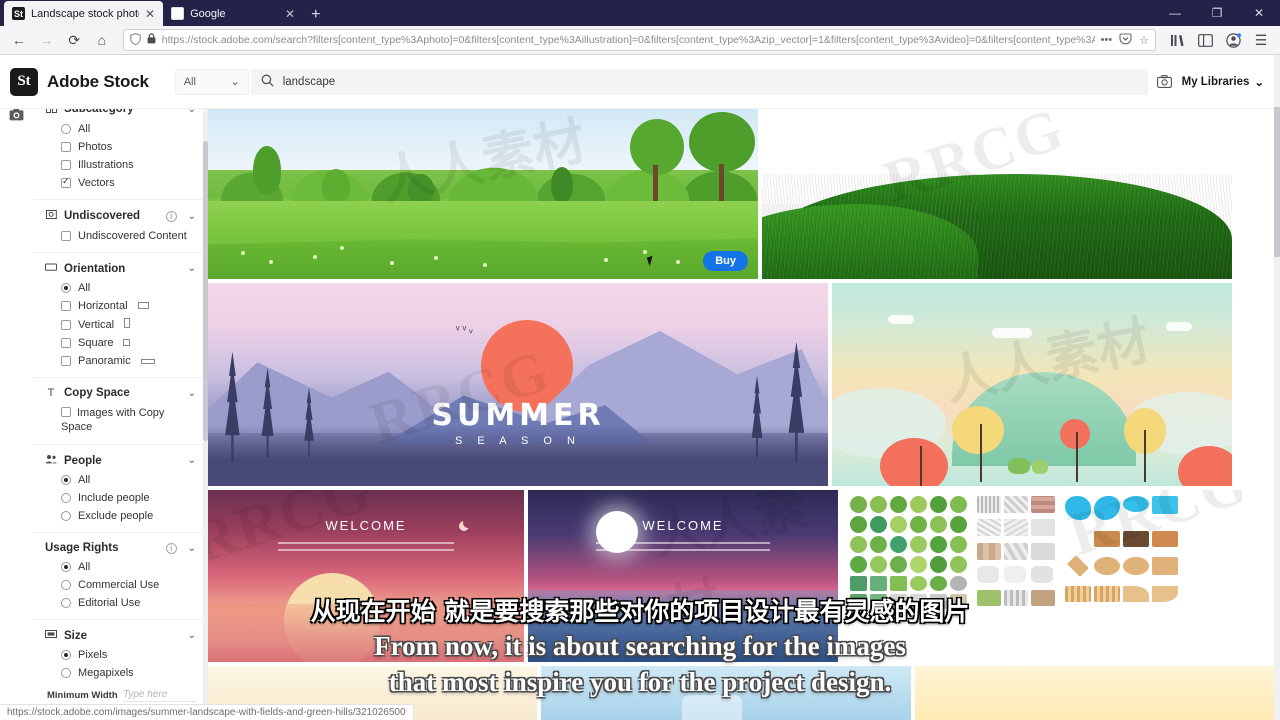 The height and width of the screenshot is (720, 1280). I want to click on section-header: Orientation ⌄, so click(120, 268).